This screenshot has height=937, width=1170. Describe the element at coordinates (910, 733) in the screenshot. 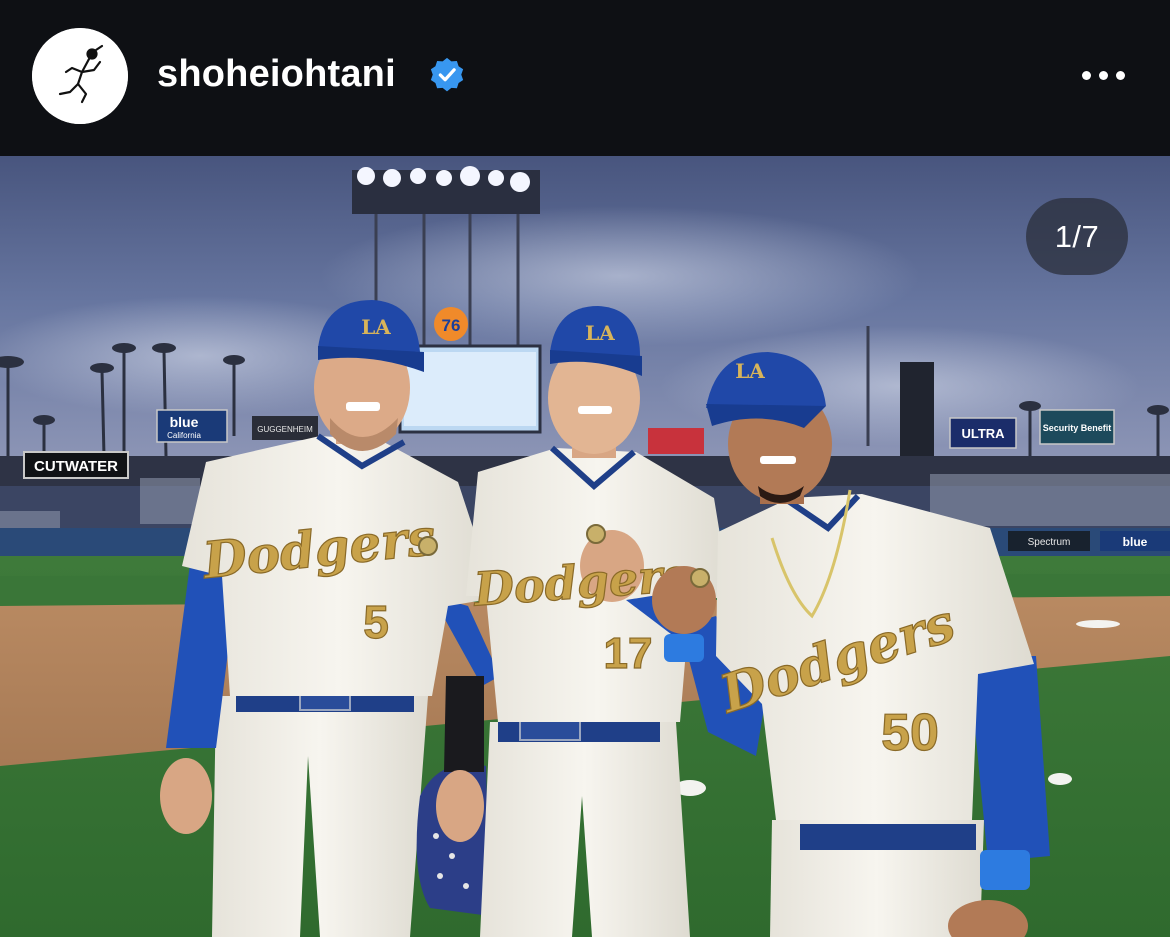

I see `svg-text: 50` at that location.